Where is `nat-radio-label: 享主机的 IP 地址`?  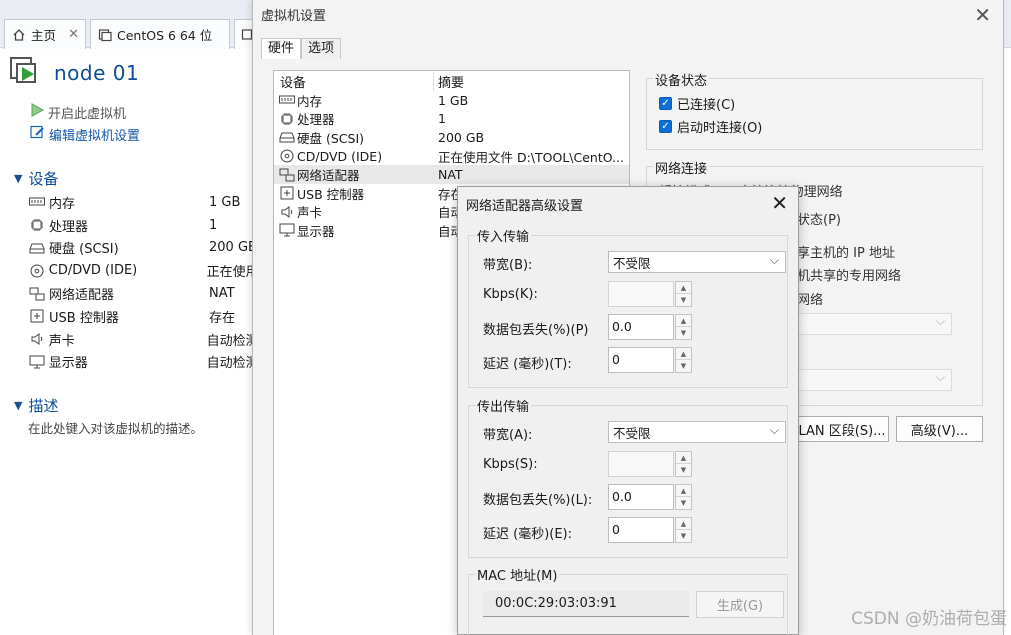
nat-radio-label: 享主机的 IP 地址 is located at coordinates (846, 251).